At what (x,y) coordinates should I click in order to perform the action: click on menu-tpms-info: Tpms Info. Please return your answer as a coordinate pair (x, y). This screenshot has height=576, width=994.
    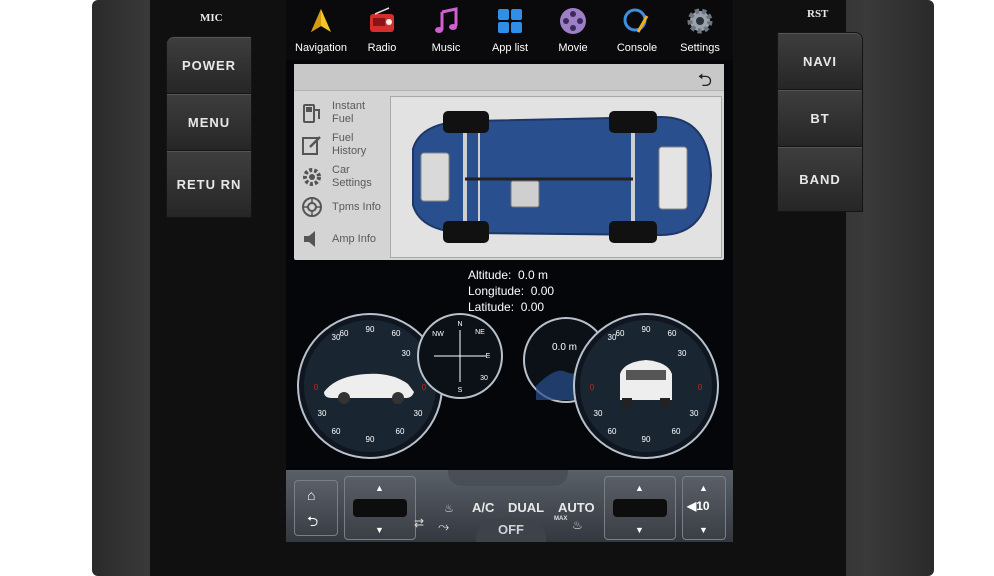
    Looking at the image, I should click on (346, 207).